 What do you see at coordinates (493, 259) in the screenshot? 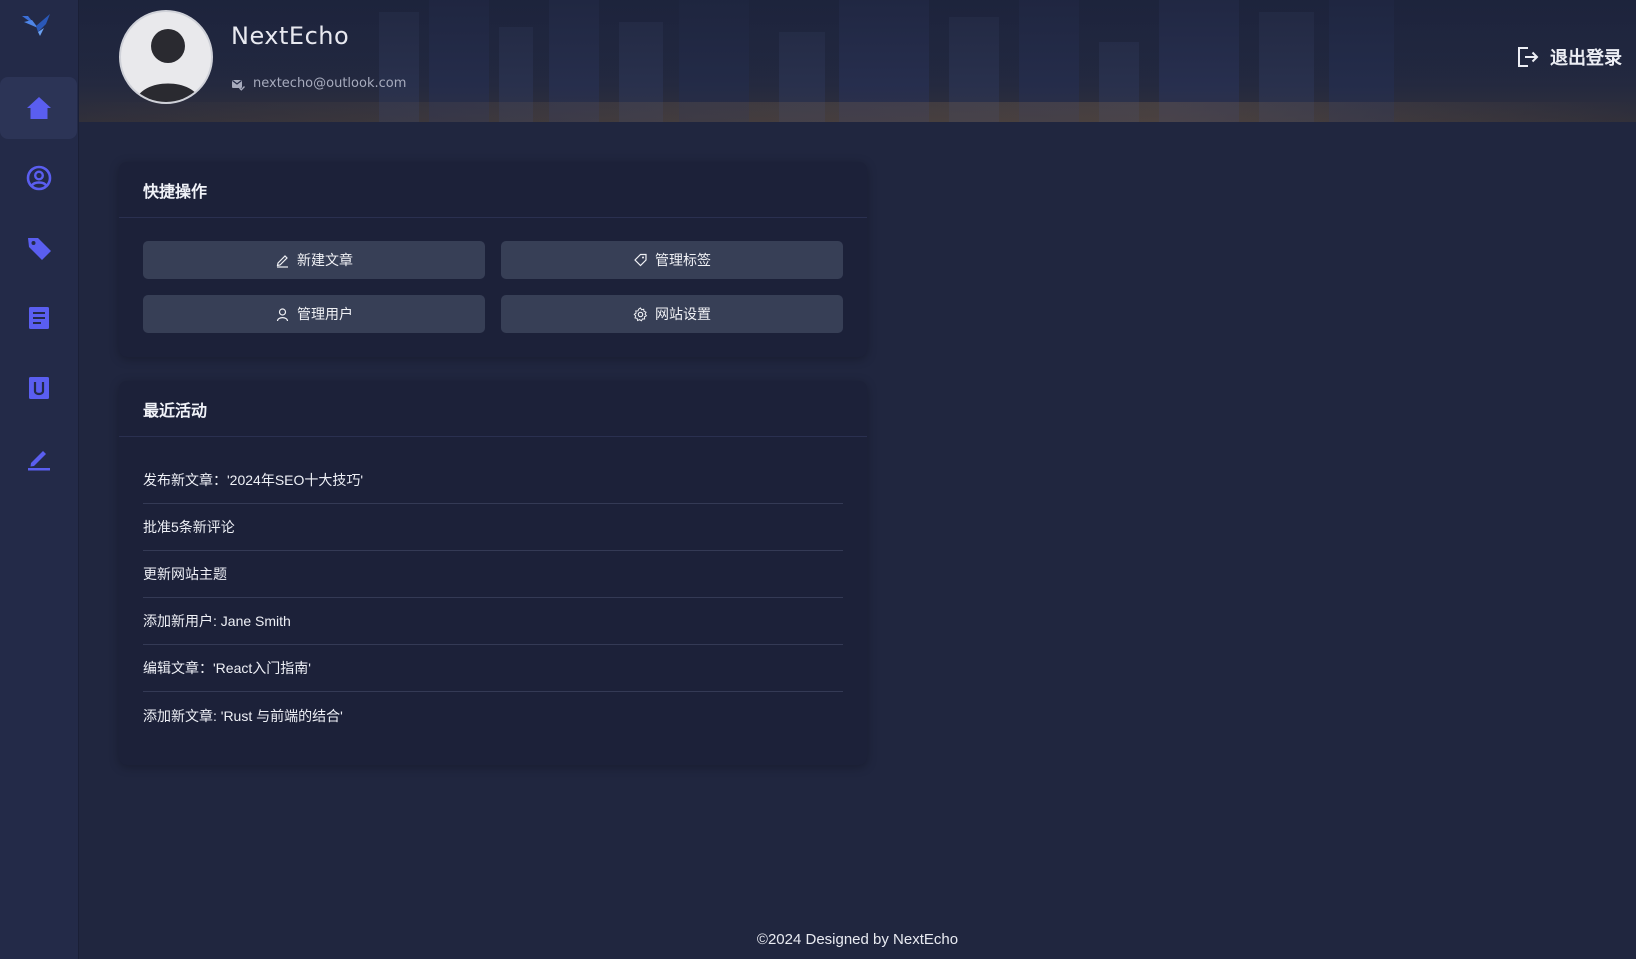
I see `quick-actions-card: 快捷操作 新建文章 管理标签 管理用户 网站设置` at bounding box center [493, 259].